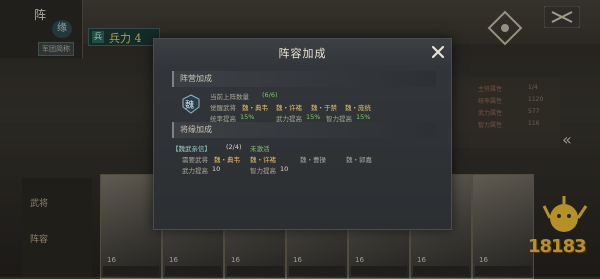  What do you see at coordinates (304, 130) in the screenshot?
I see `fate-section-header: 将缘加成` at bounding box center [304, 130].